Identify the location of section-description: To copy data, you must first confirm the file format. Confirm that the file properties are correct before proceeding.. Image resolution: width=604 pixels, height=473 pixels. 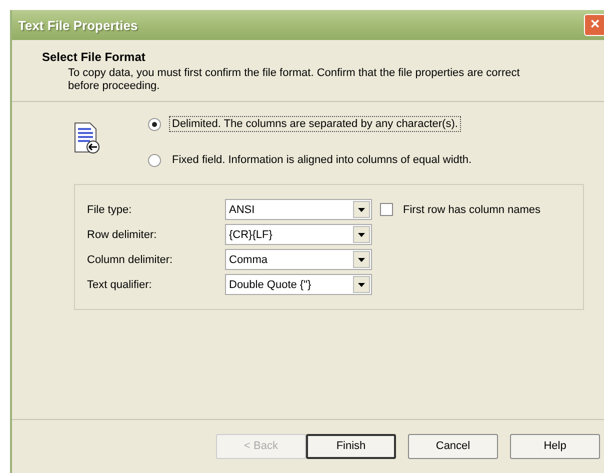
(294, 80).